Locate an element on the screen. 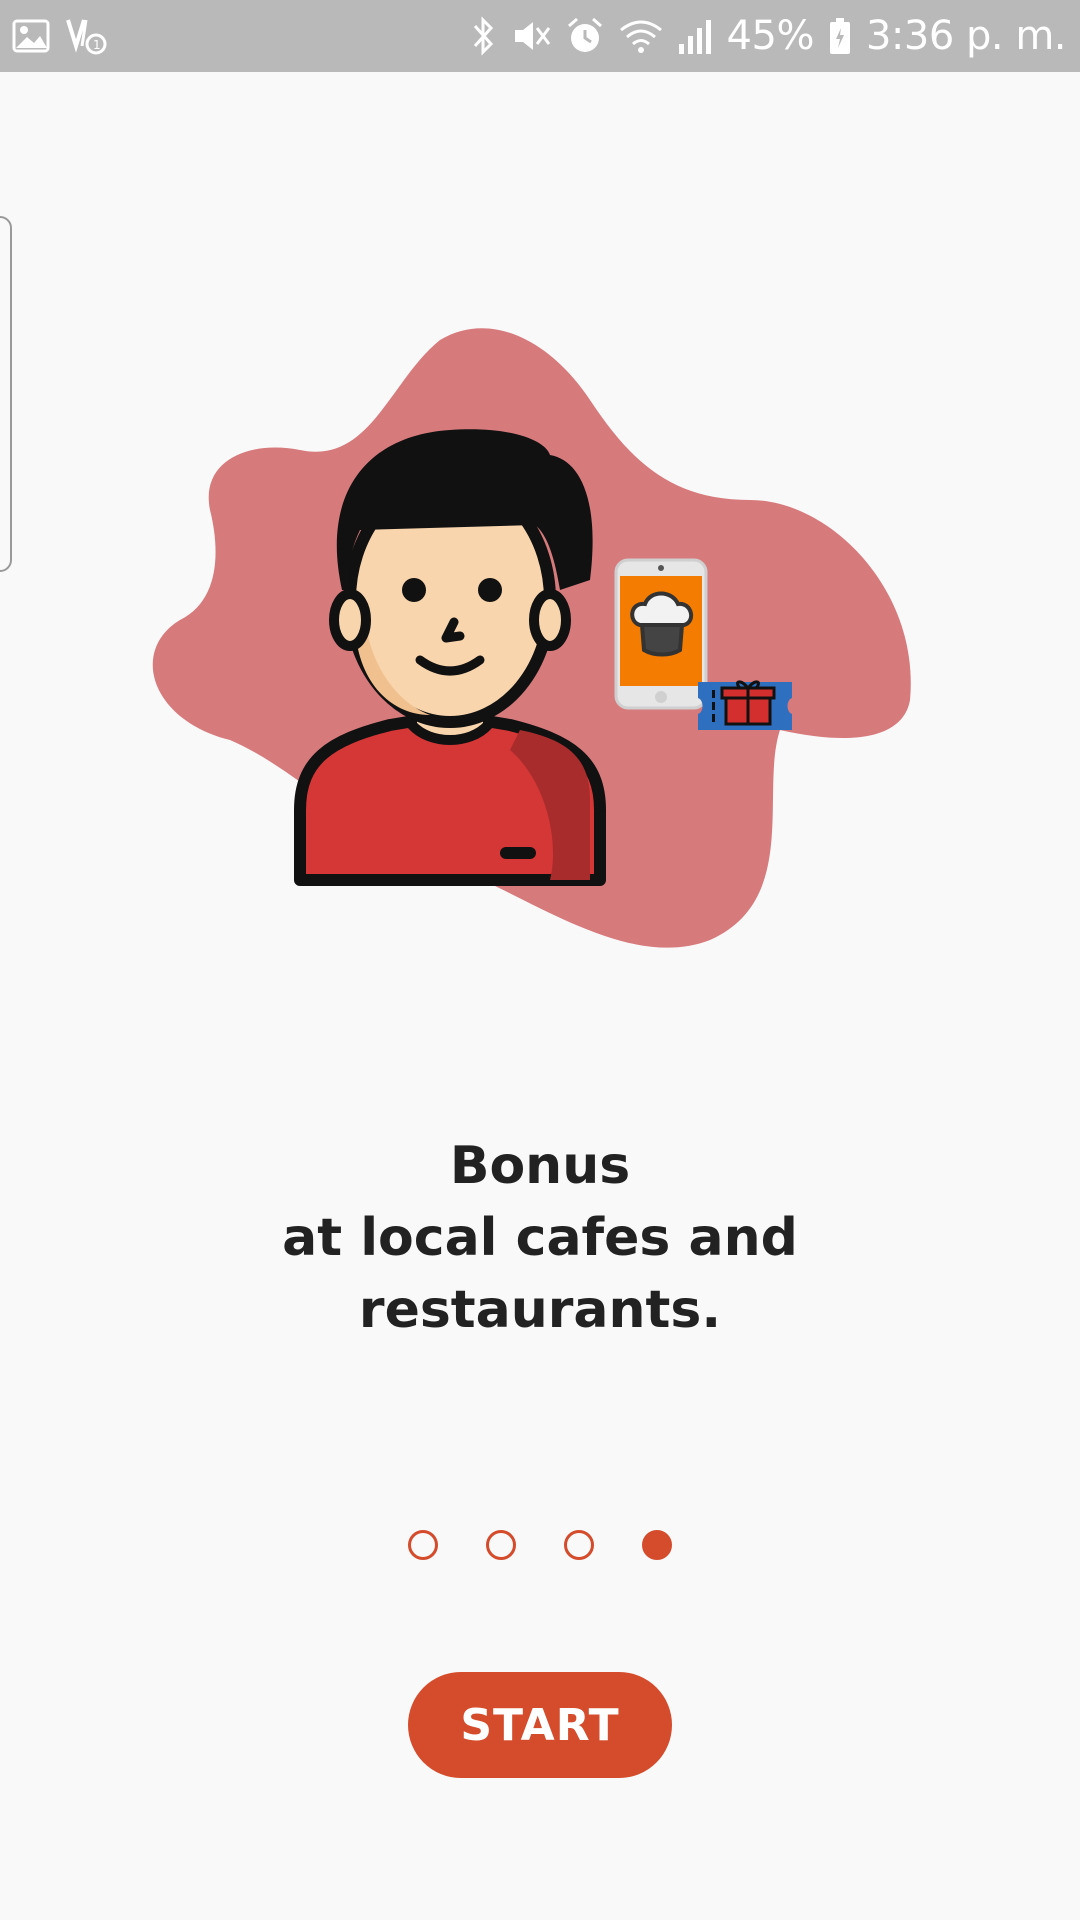  status-time: 3:36 p. m. is located at coordinates (966, 36).